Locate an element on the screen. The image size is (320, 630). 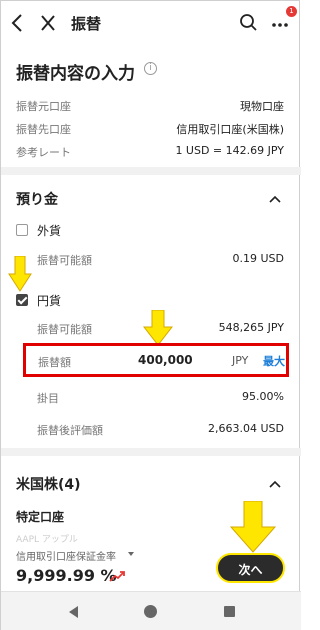
page-title: 振替内容の入力 is located at coordinates (75, 74).